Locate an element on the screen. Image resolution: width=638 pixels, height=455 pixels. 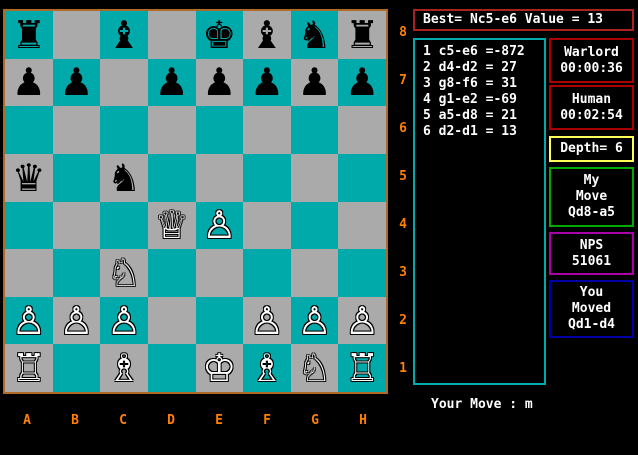
square-d6 is located at coordinates (171, 130).